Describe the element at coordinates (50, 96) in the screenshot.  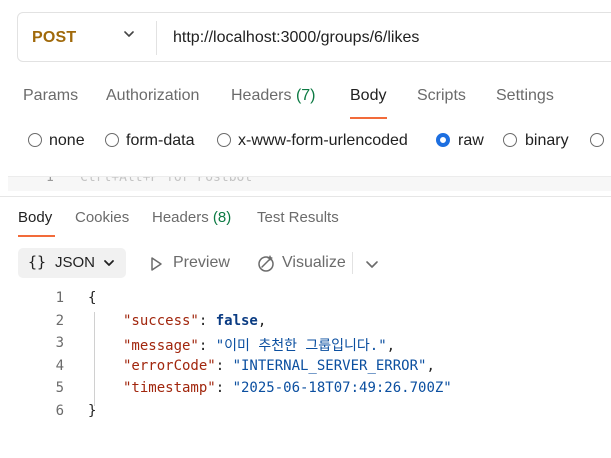
I see `tab-params: Params` at that location.